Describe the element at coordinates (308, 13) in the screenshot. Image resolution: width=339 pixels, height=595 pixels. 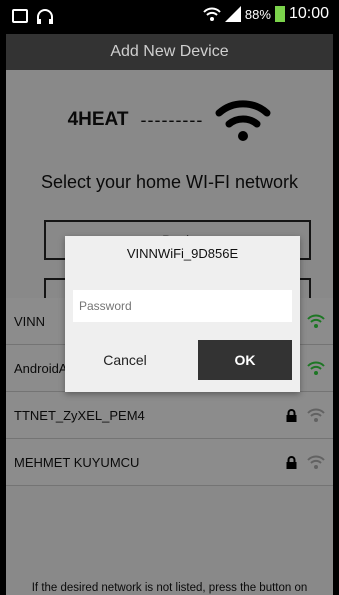
I see `clock-time: 10:00` at that location.